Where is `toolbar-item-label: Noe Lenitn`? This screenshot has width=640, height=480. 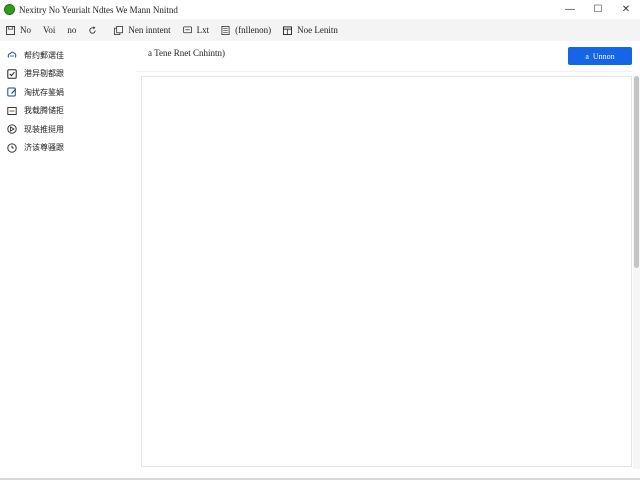
toolbar-item-label: Noe Lenitn is located at coordinates (317, 30).